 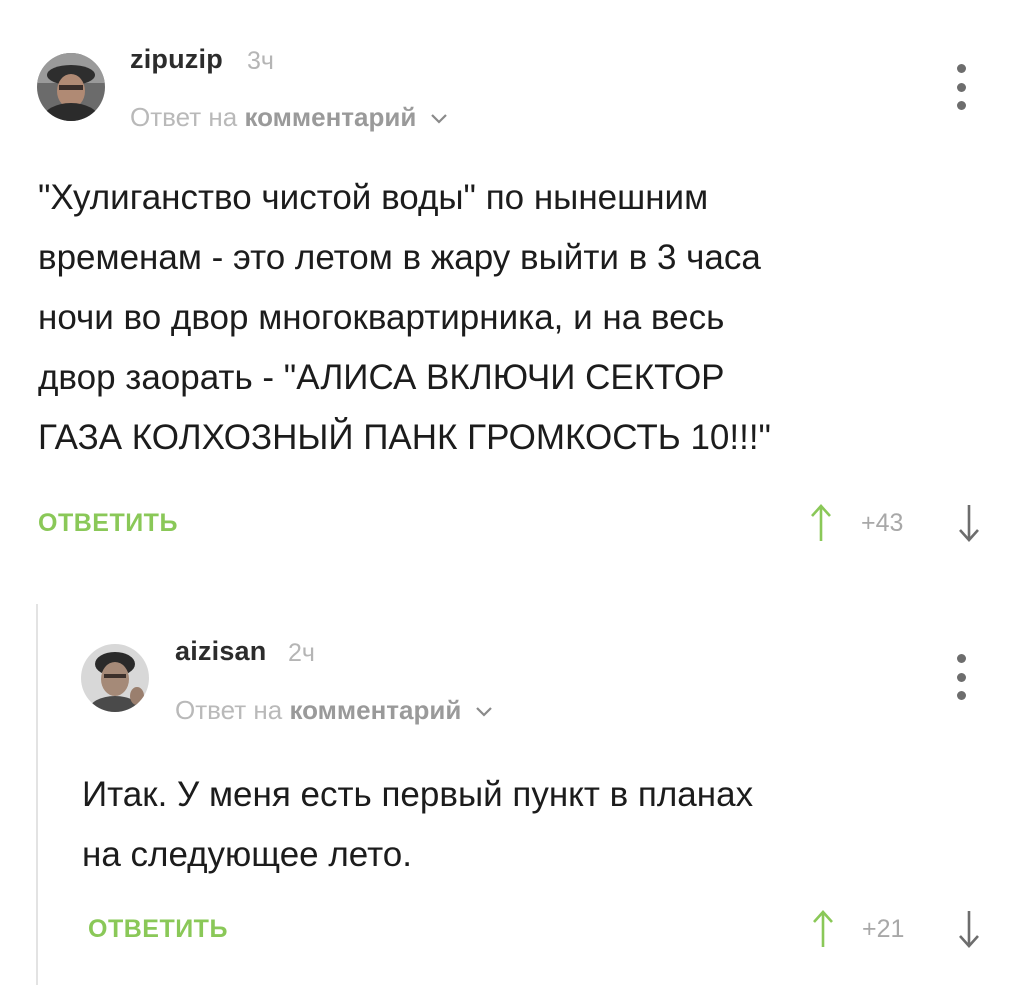 I want to click on username: zipuzip, so click(x=176, y=59).